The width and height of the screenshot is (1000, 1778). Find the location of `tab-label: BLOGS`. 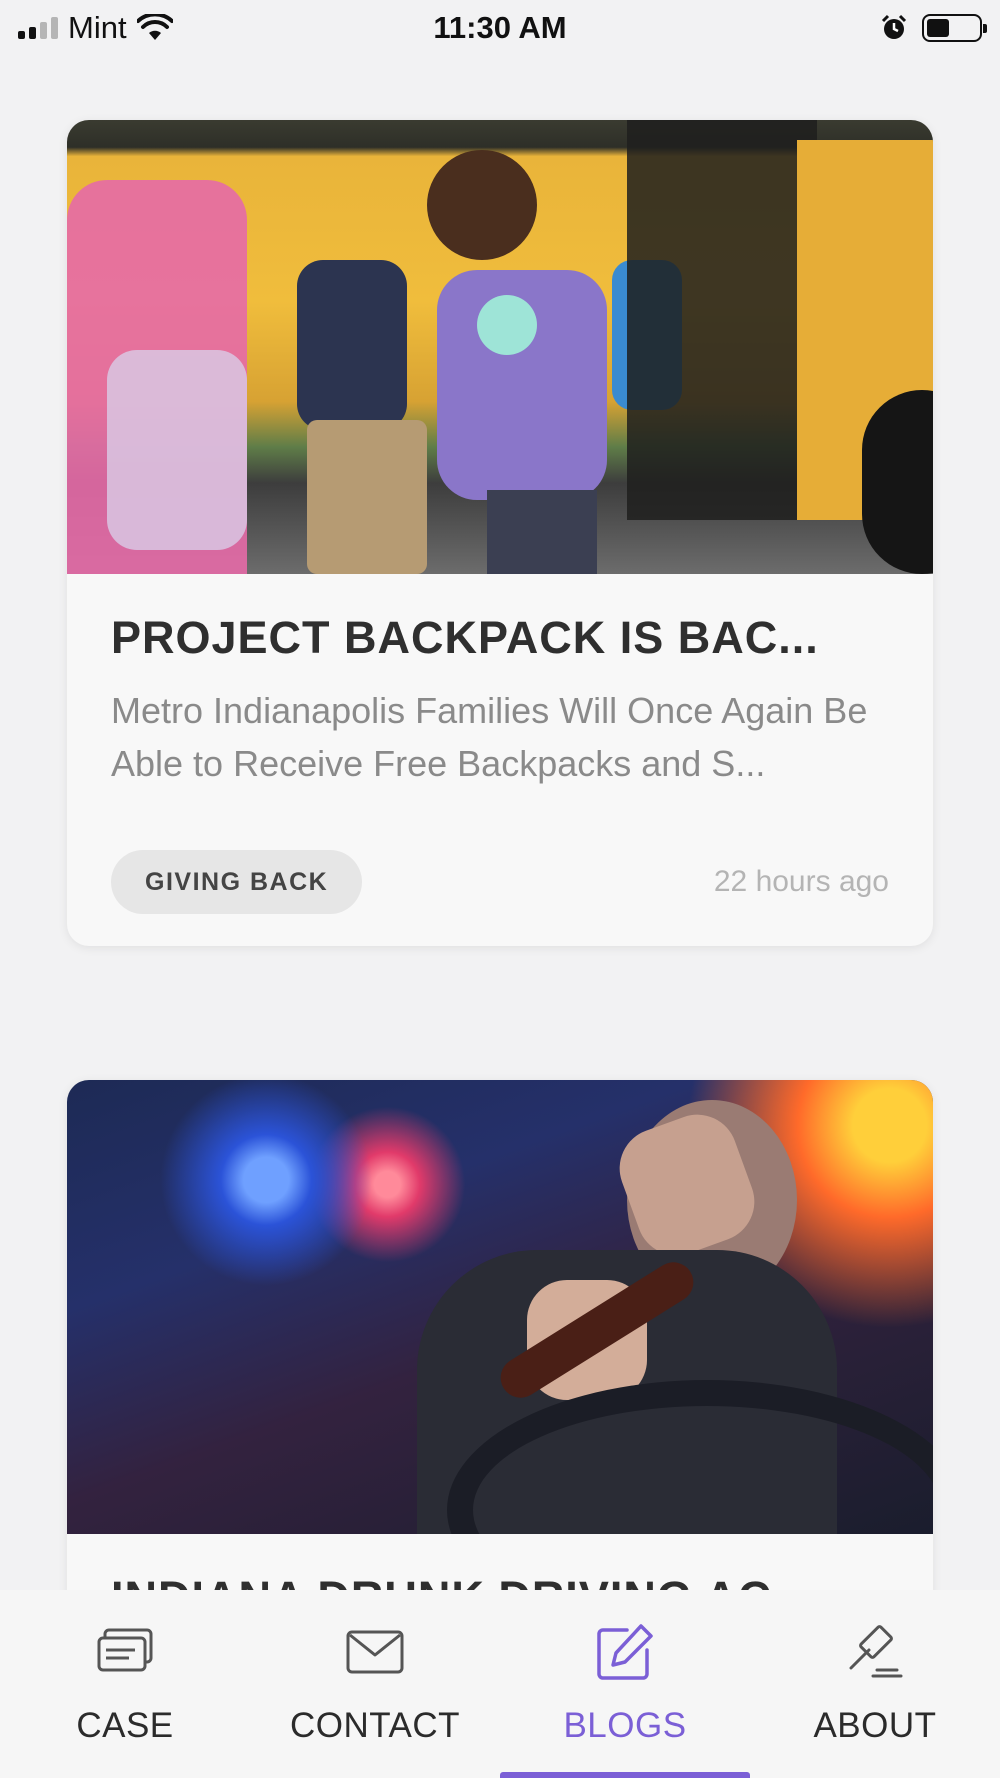

tab-label: BLOGS is located at coordinates (625, 1725).